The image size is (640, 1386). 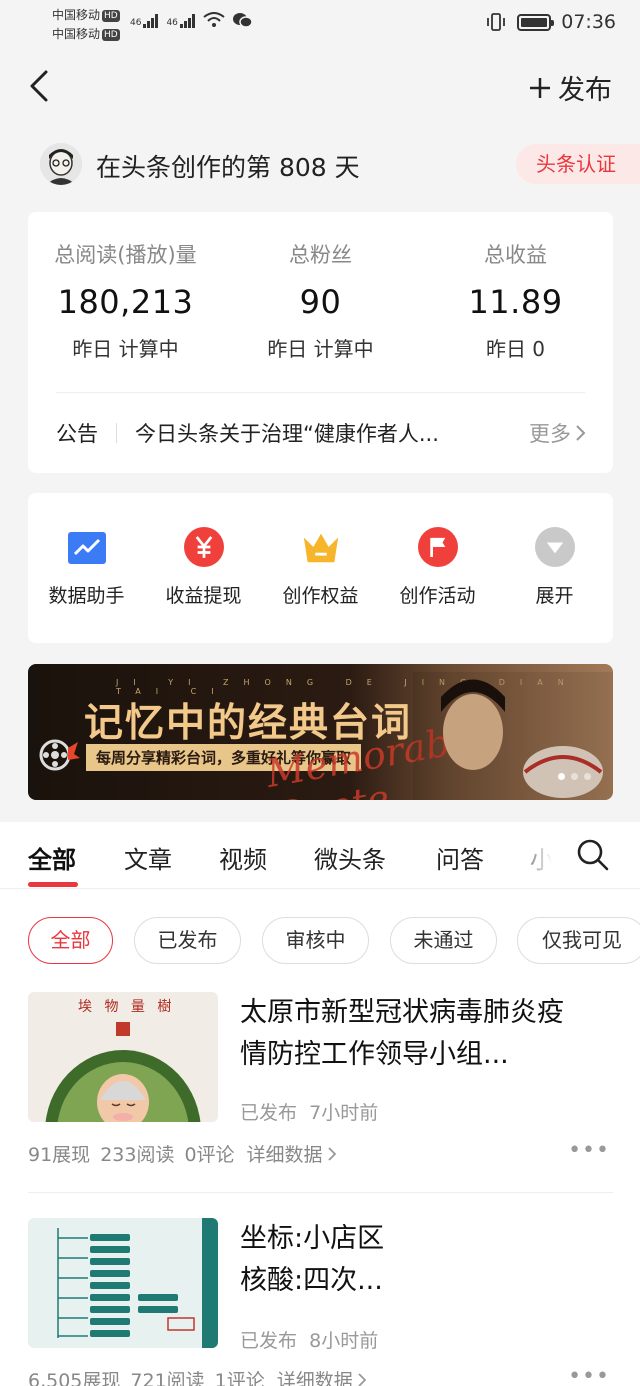 What do you see at coordinates (86, 596) in the screenshot?
I see `tool-label: 数据助手` at bounding box center [86, 596].